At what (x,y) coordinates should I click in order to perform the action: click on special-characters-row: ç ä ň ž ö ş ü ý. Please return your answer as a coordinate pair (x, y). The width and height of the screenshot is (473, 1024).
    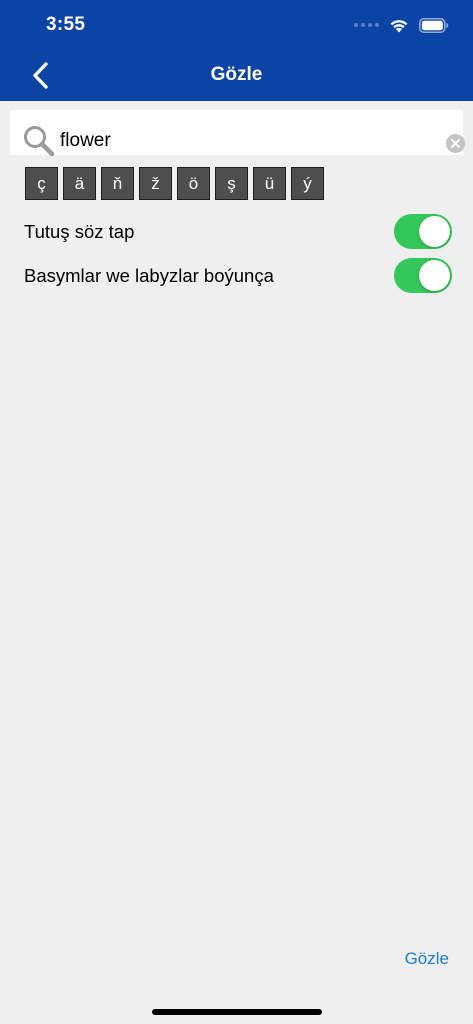
    Looking at the image, I should click on (174, 183).